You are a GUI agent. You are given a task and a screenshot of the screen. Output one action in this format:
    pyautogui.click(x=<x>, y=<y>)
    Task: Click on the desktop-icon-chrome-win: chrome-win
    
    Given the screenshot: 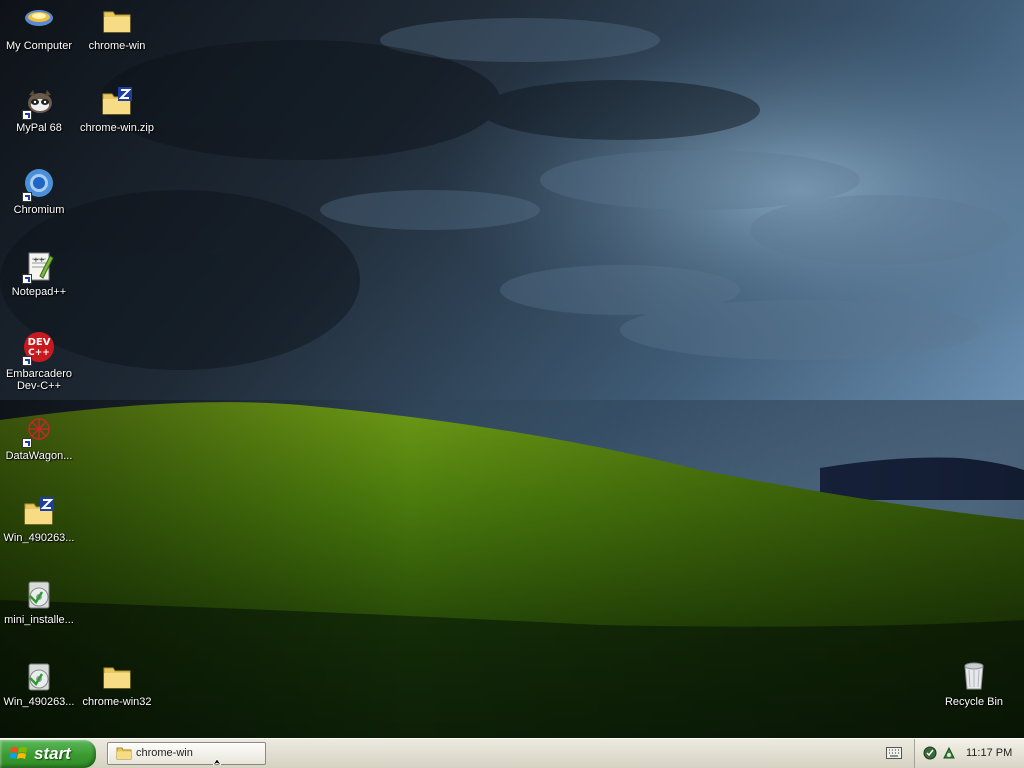 What is the action you would take?
    pyautogui.click(x=117, y=28)
    